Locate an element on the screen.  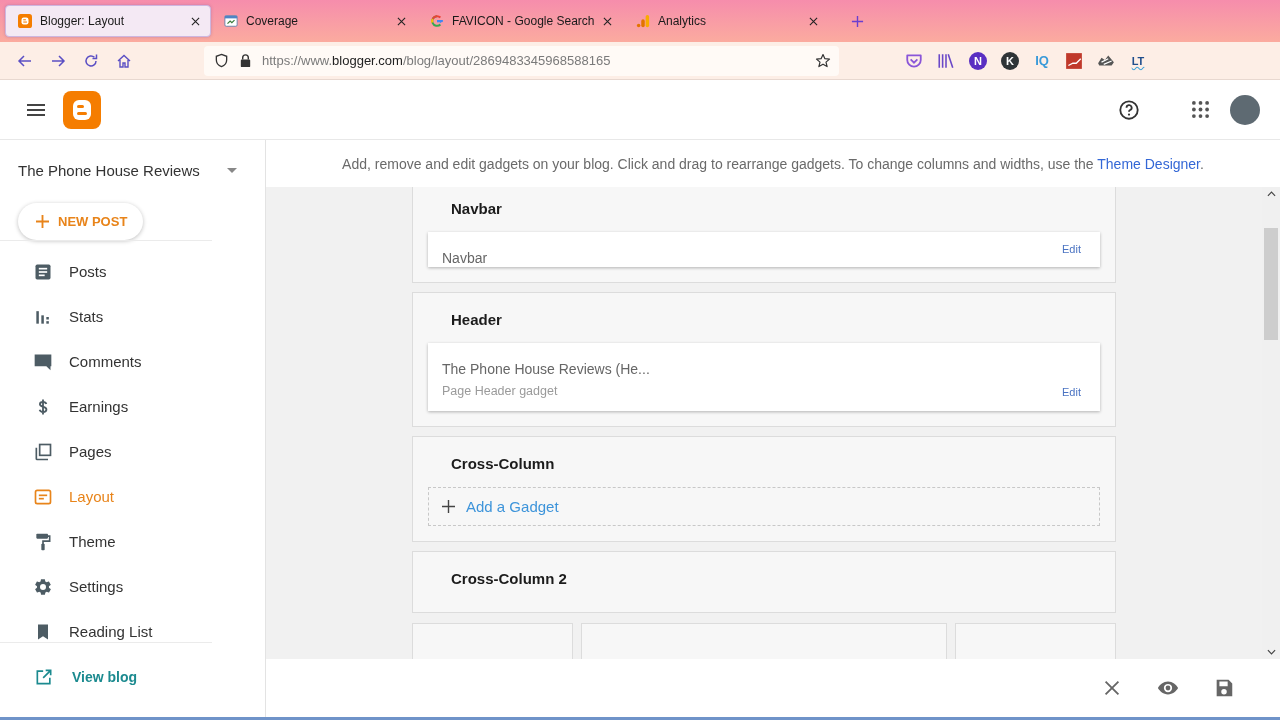
nav-item: Reading List is located at coordinates (132, 625).